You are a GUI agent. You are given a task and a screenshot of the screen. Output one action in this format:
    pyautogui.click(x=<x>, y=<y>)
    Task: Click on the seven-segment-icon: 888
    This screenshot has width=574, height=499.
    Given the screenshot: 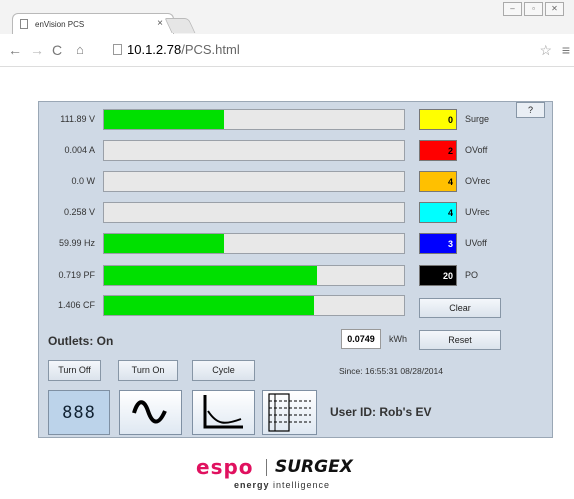 What is the action you would take?
    pyautogui.click(x=79, y=412)
    